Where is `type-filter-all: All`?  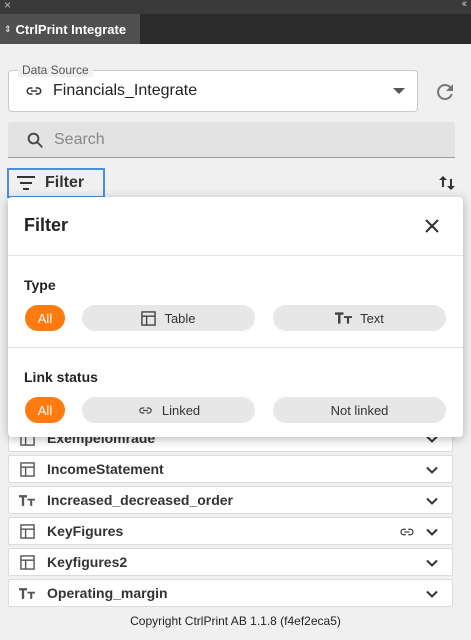
type-filter-all: All is located at coordinates (45, 318).